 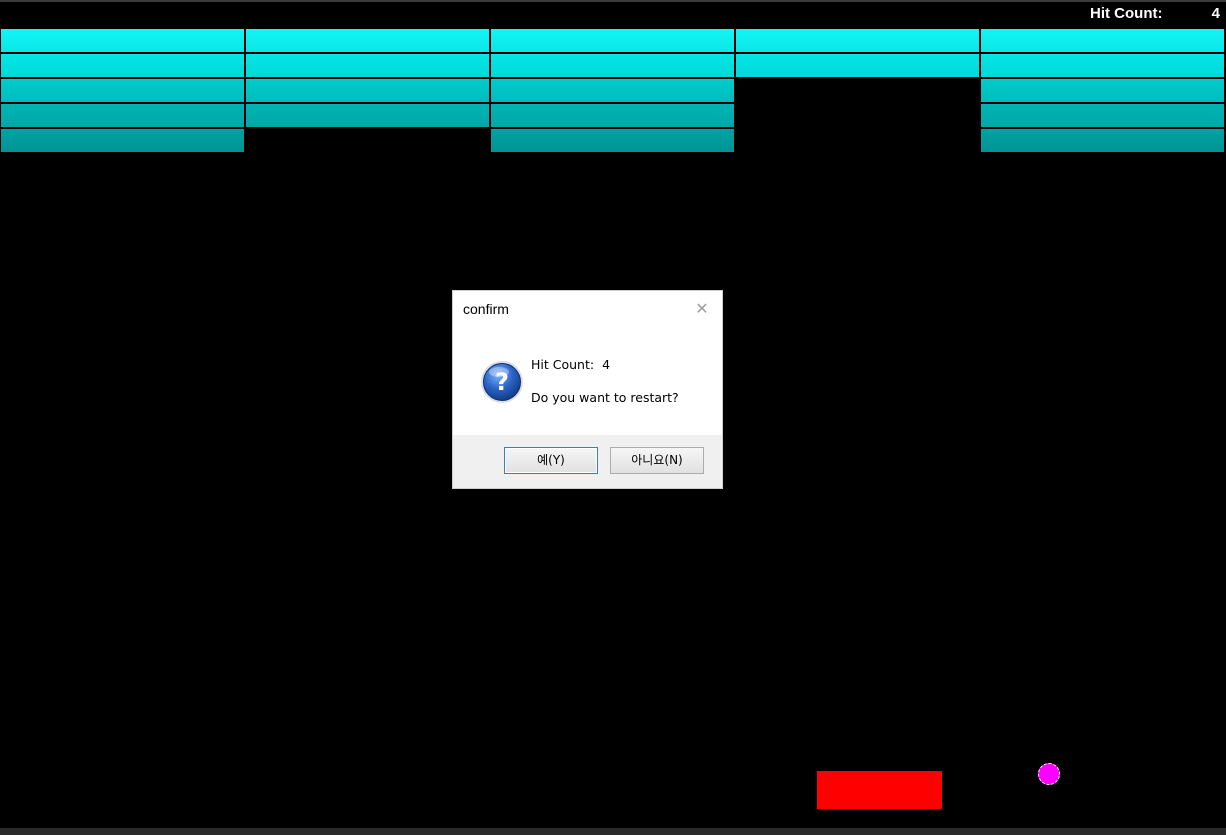 What do you see at coordinates (613, 831) in the screenshot?
I see `game-border-bottom` at bounding box center [613, 831].